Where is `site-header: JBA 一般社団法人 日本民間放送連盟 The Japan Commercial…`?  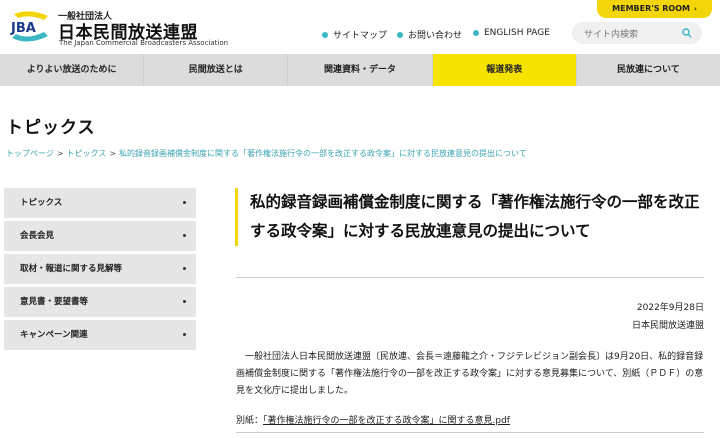 site-header: JBA 一般社団法人 日本民間放送連盟 The Japan Commercial… is located at coordinates (360, 27).